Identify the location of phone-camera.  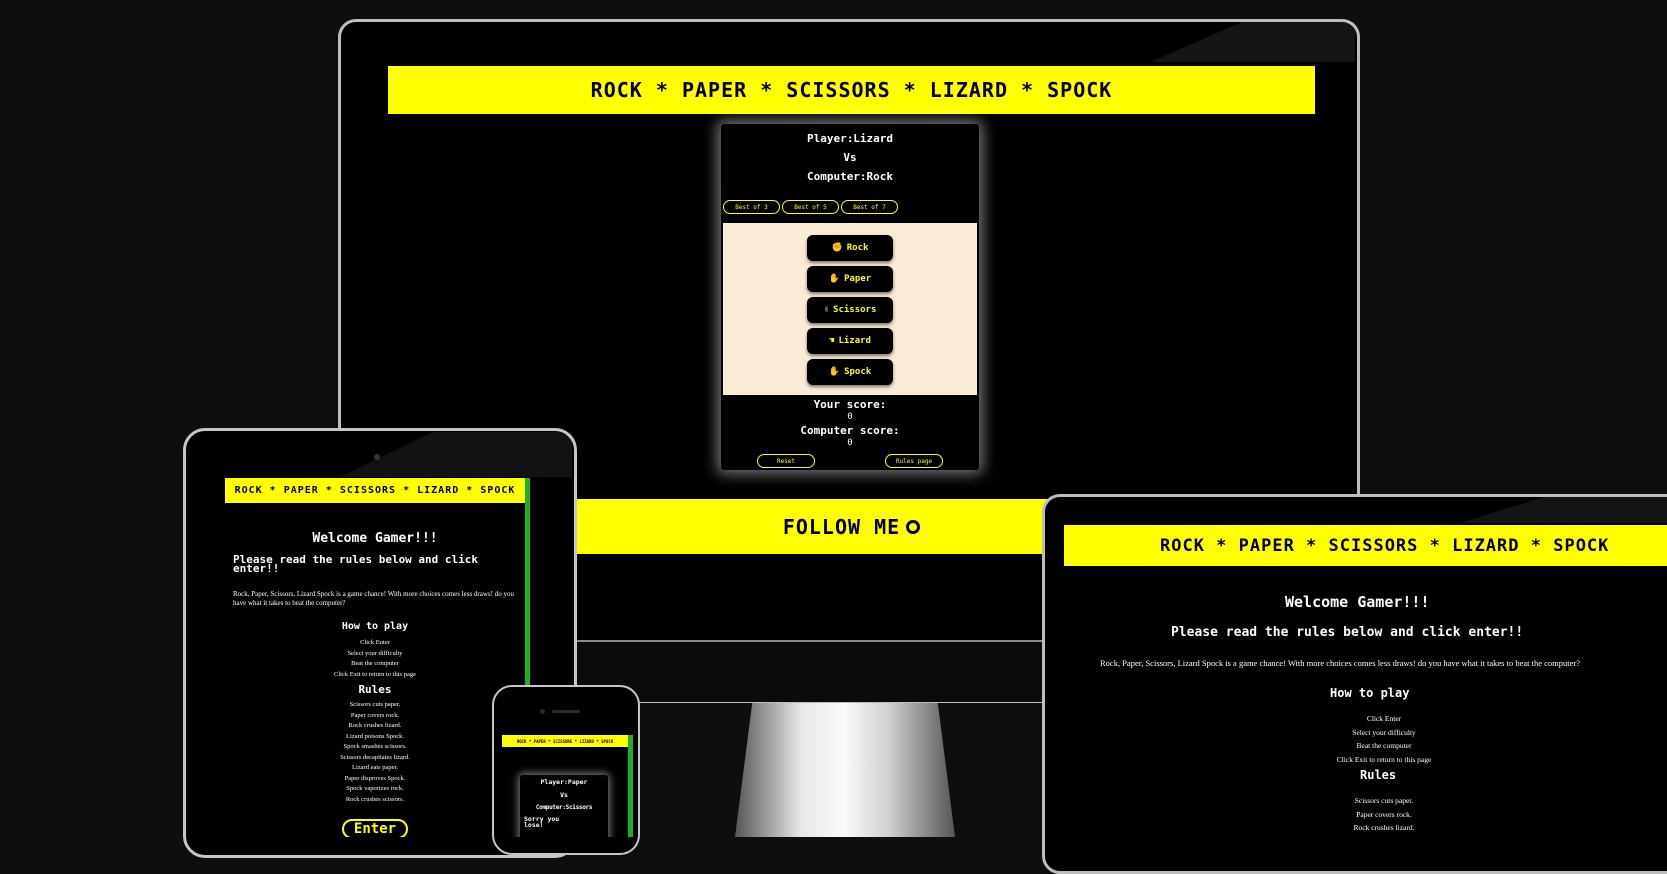
(542, 711).